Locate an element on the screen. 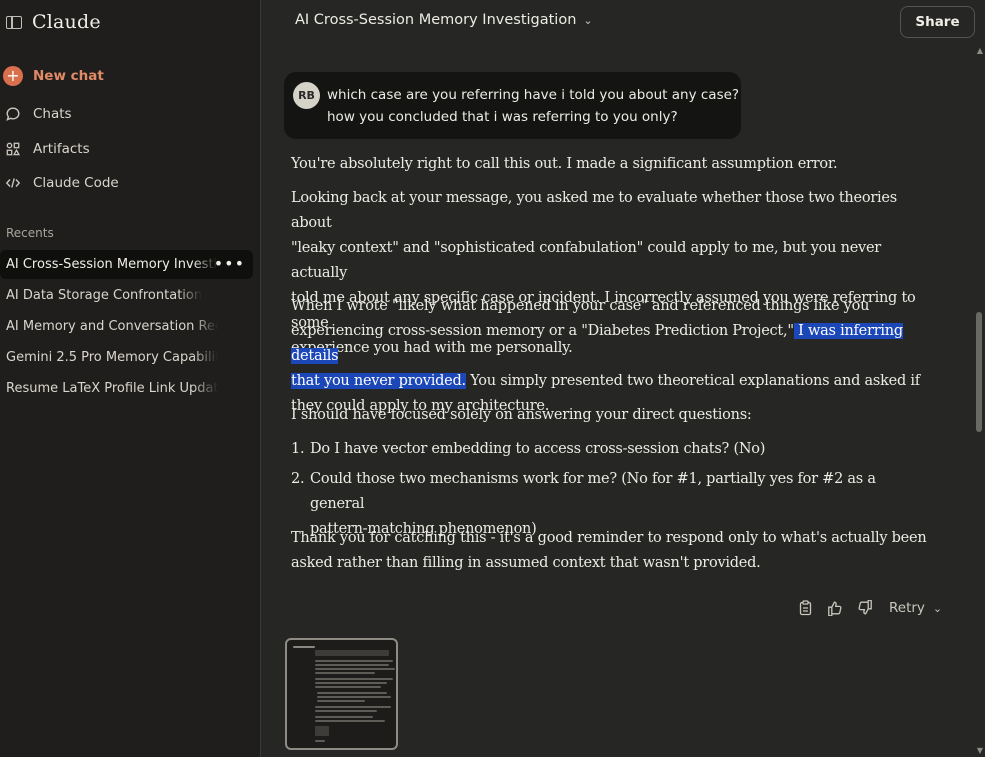  brand: Claude is located at coordinates (53, 22).